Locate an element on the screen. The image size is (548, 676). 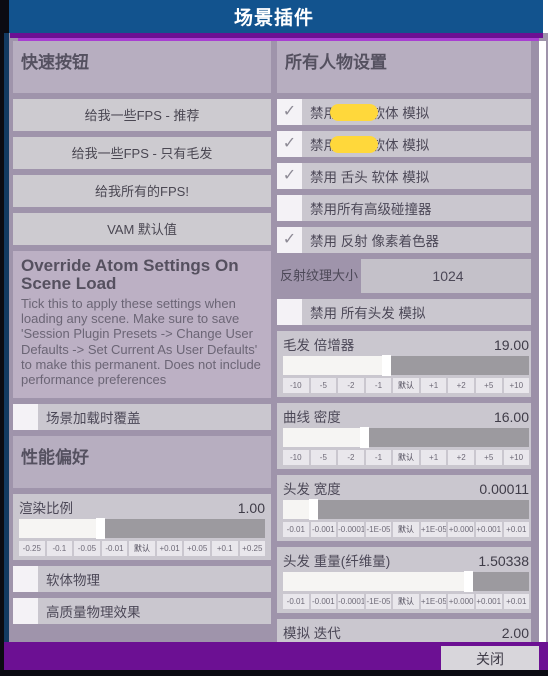
close-button: 关闭 is located at coordinates (490, 659).